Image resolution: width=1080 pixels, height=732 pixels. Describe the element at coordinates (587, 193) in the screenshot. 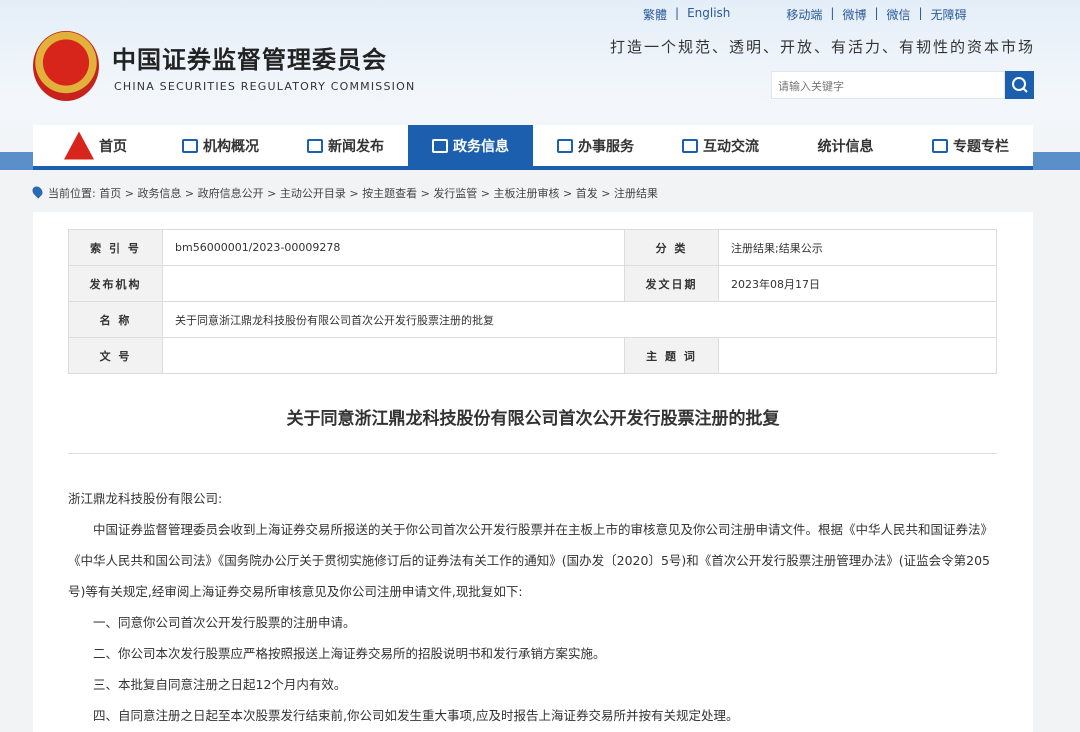

I see `crumb-item: 首发` at that location.